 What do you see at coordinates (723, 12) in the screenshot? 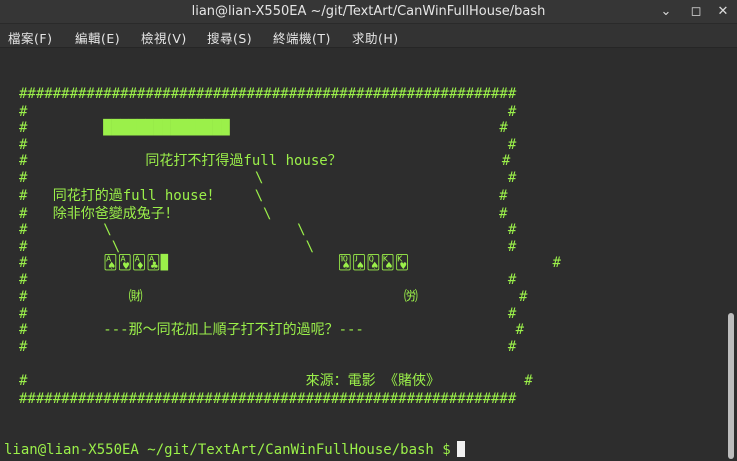
I see `close-button: ✕` at bounding box center [723, 12].